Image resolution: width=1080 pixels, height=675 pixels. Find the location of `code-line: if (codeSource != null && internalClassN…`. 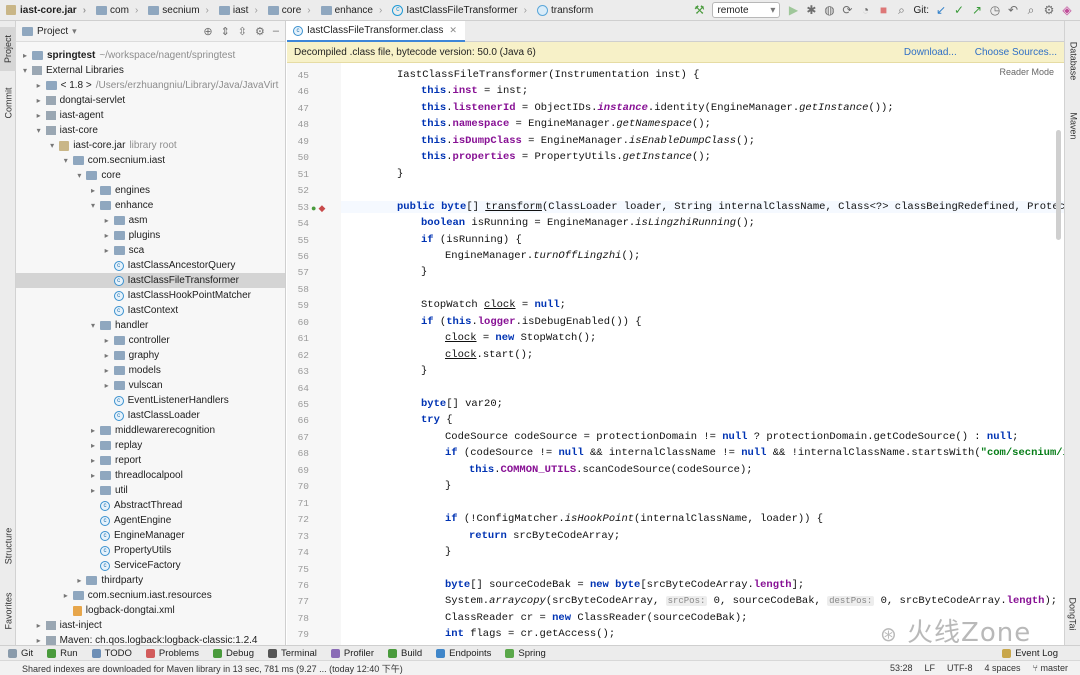

code-line: if (codeSource != null && internalClassN… is located at coordinates (754, 453).